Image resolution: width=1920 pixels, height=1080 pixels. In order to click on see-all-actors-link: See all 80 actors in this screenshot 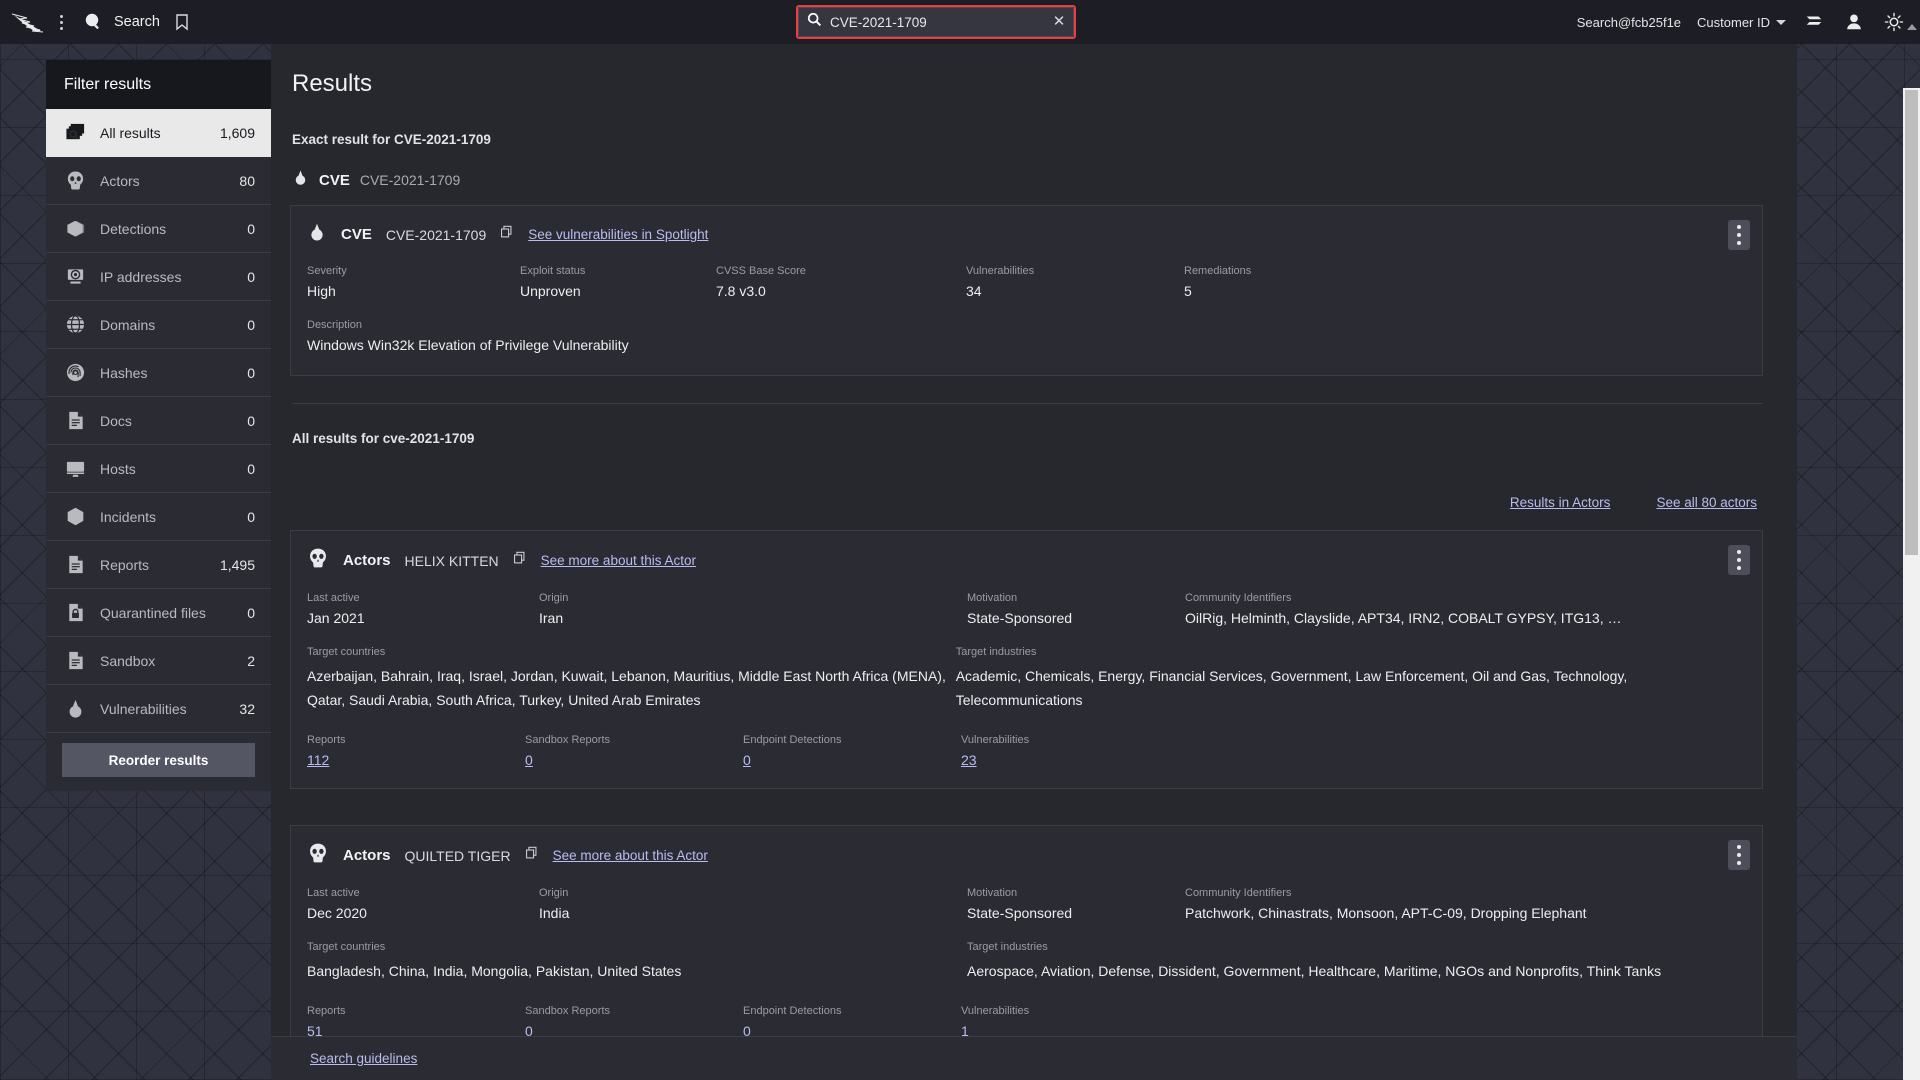, I will do `click(1706, 502)`.